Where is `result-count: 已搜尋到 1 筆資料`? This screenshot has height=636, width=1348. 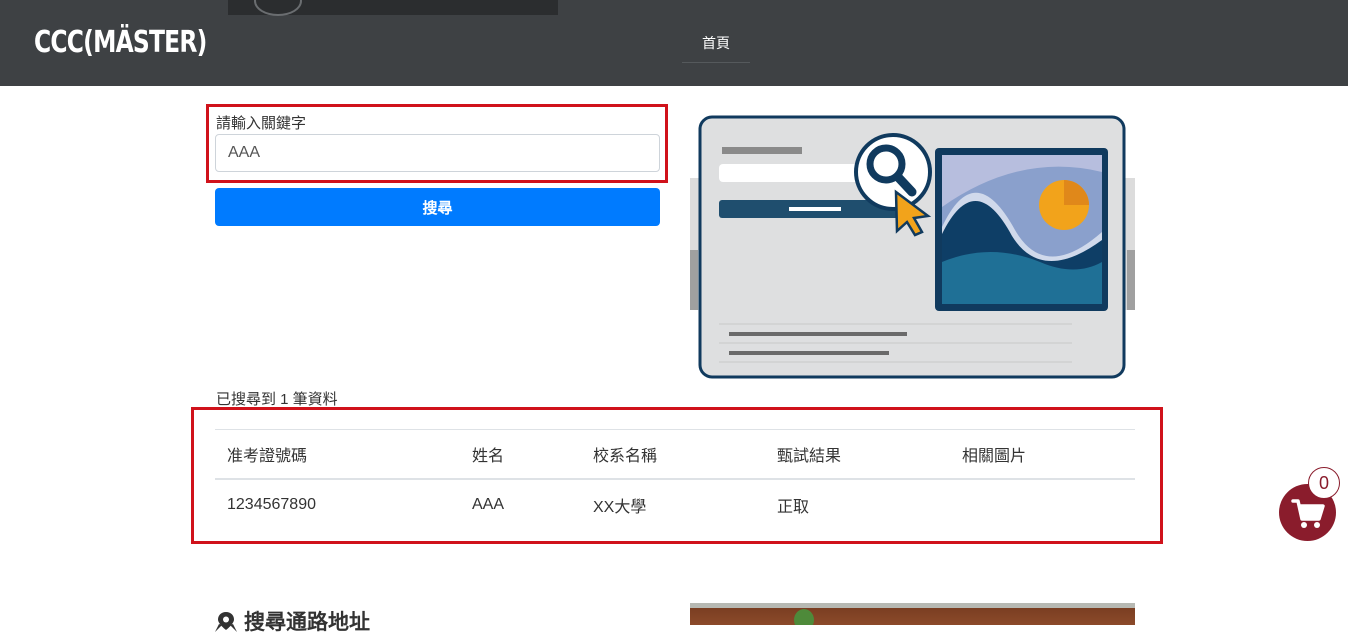 result-count: 已搜尋到 1 筆資料 is located at coordinates (277, 399).